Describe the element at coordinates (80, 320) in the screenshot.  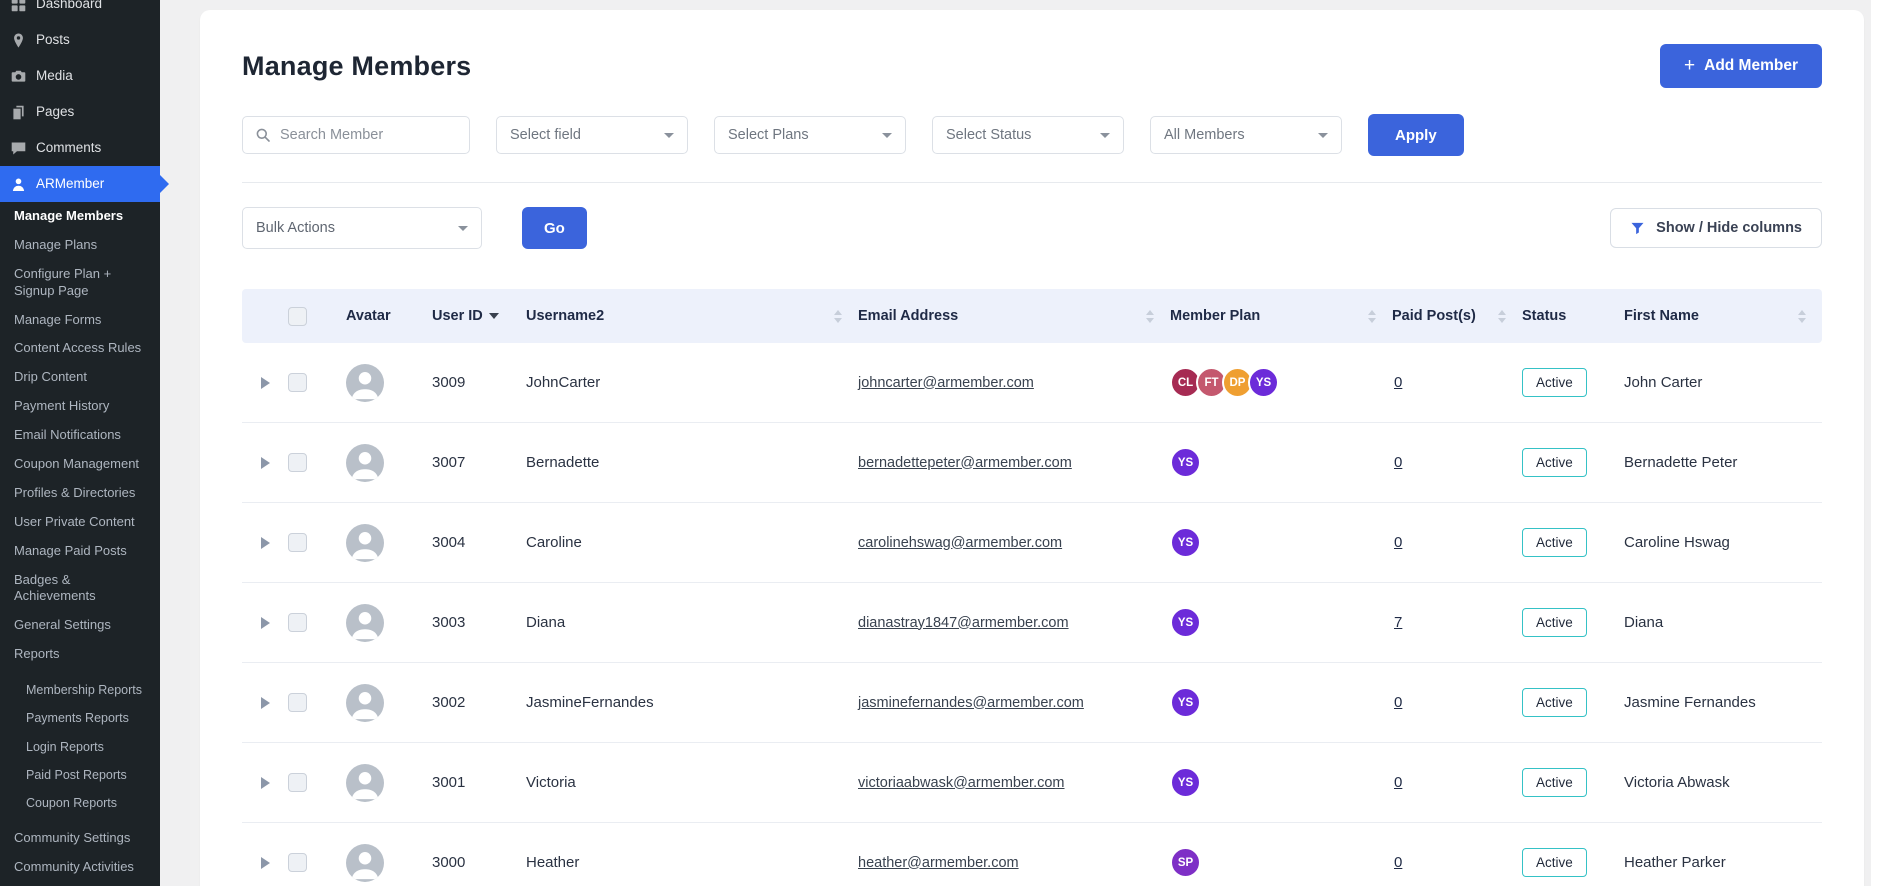
I see `submenu-item-manage-forms: Manage Forms` at that location.